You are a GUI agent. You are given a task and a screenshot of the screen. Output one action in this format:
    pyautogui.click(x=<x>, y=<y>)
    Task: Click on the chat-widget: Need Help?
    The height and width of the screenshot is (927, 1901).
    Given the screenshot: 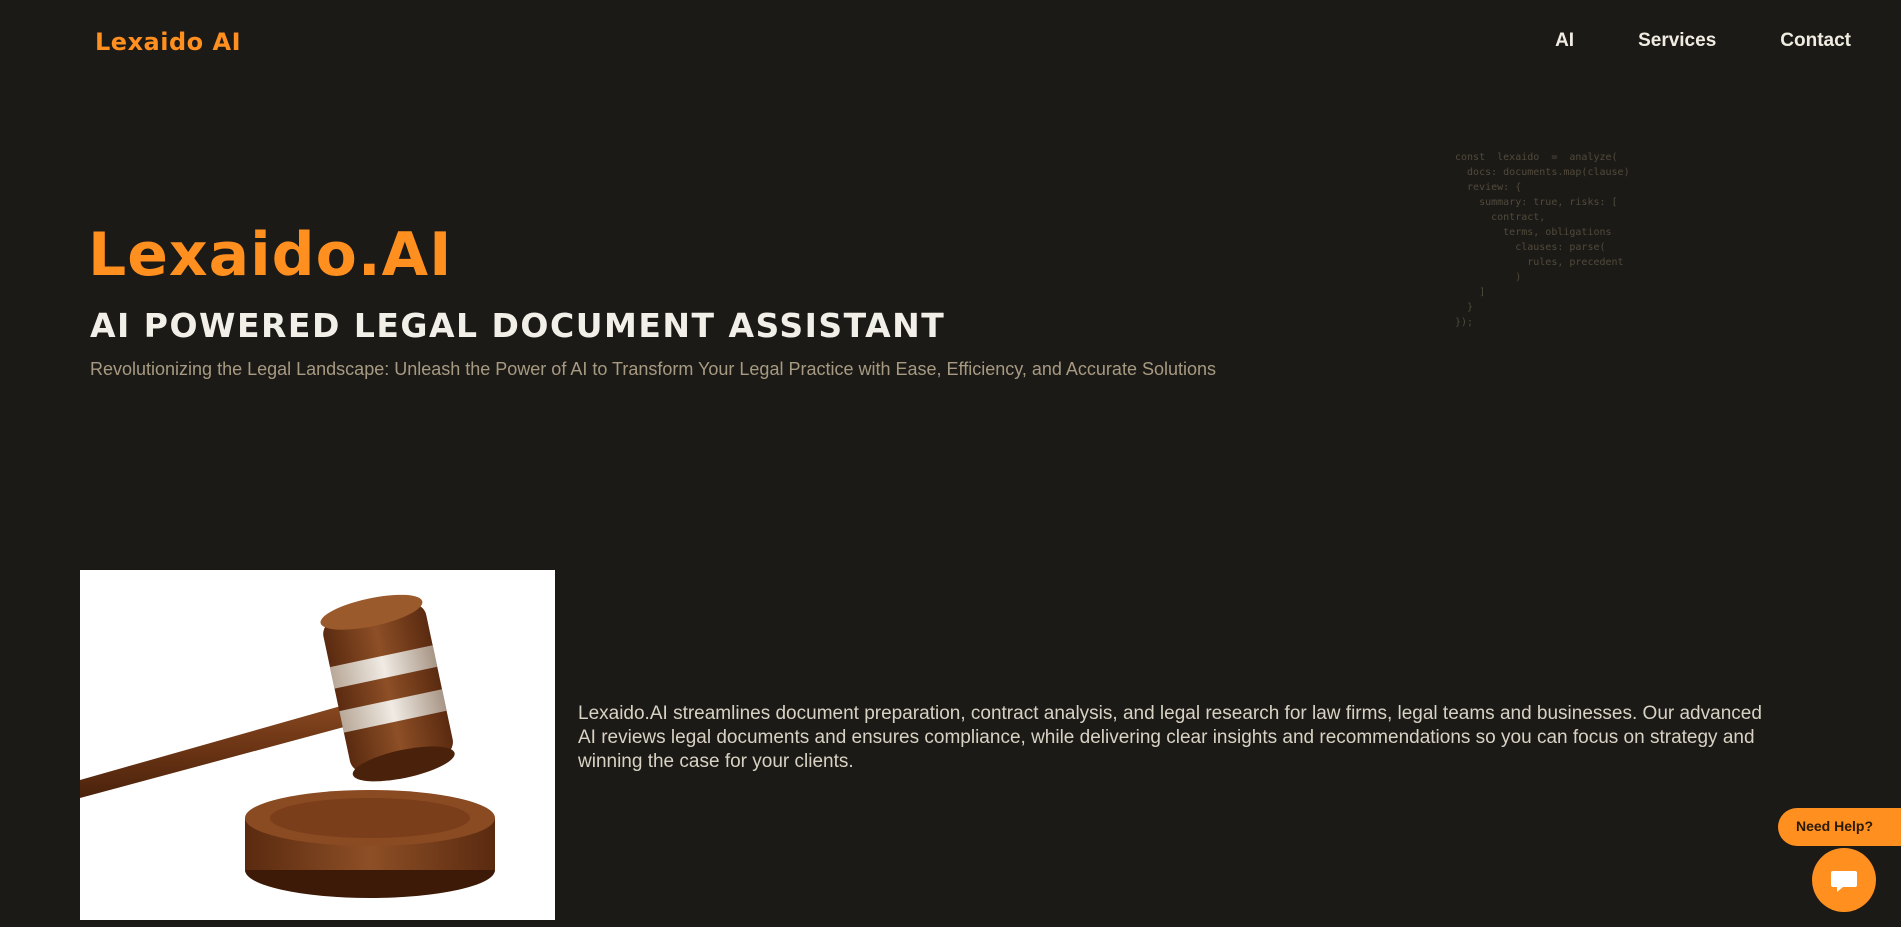 What is the action you would take?
    pyautogui.click(x=1839, y=863)
    